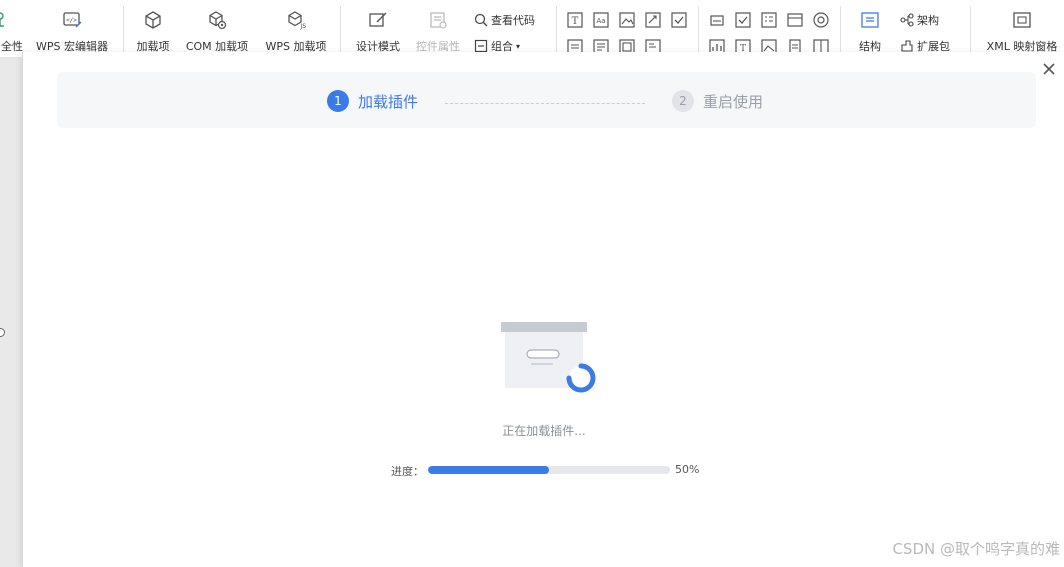 The width and height of the screenshot is (1064, 567). I want to click on ribbon-xml-map-button: XML 映射窗格, so click(1022, 28).